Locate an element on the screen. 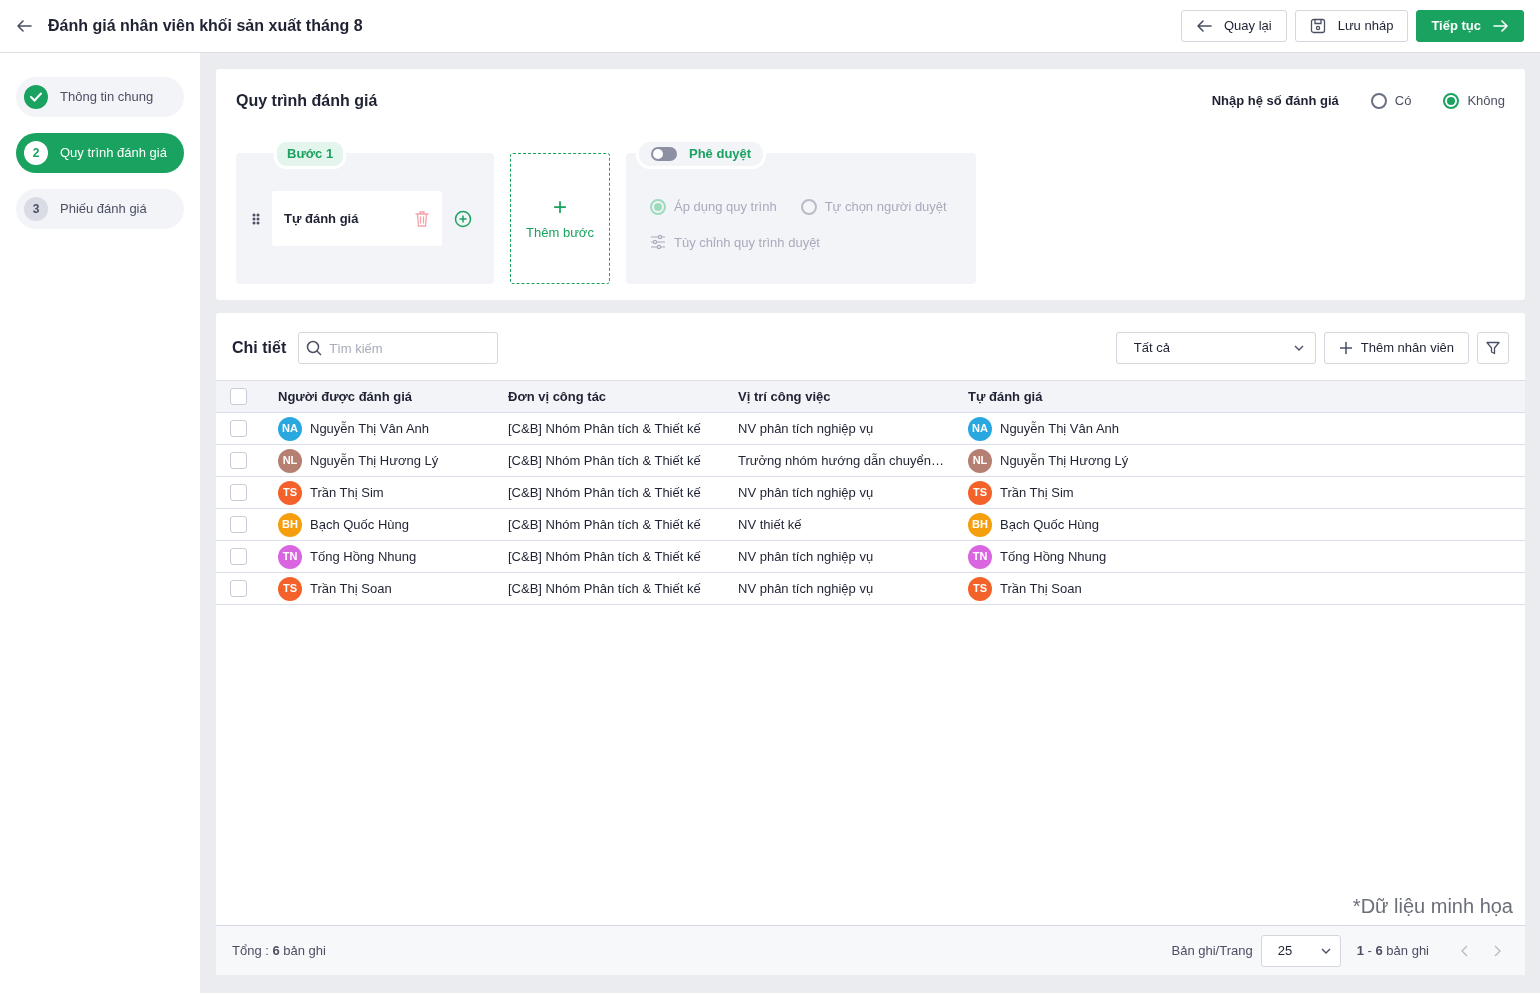 This screenshot has height=994, width=1540. note-text: *Dữ liệu minh họa is located at coordinates (1432, 906).